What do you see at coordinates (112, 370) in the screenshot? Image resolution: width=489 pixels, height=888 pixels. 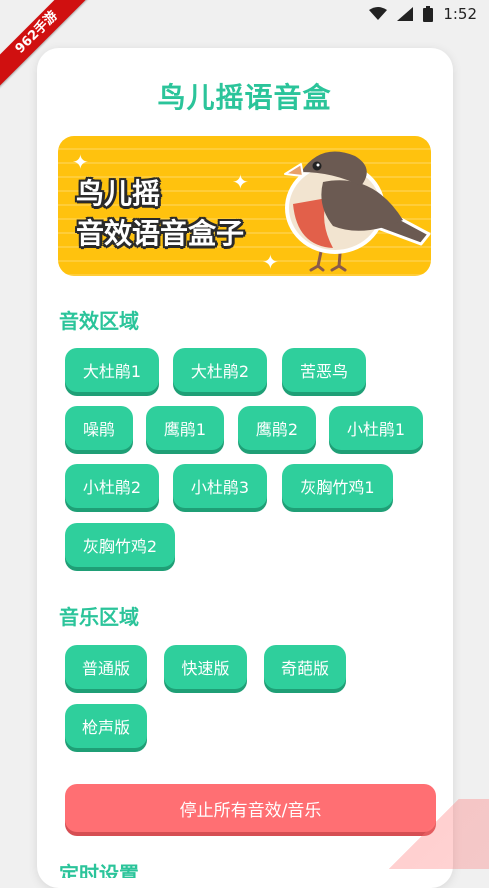 I see `sound-button: 大杜鹃1` at bounding box center [112, 370].